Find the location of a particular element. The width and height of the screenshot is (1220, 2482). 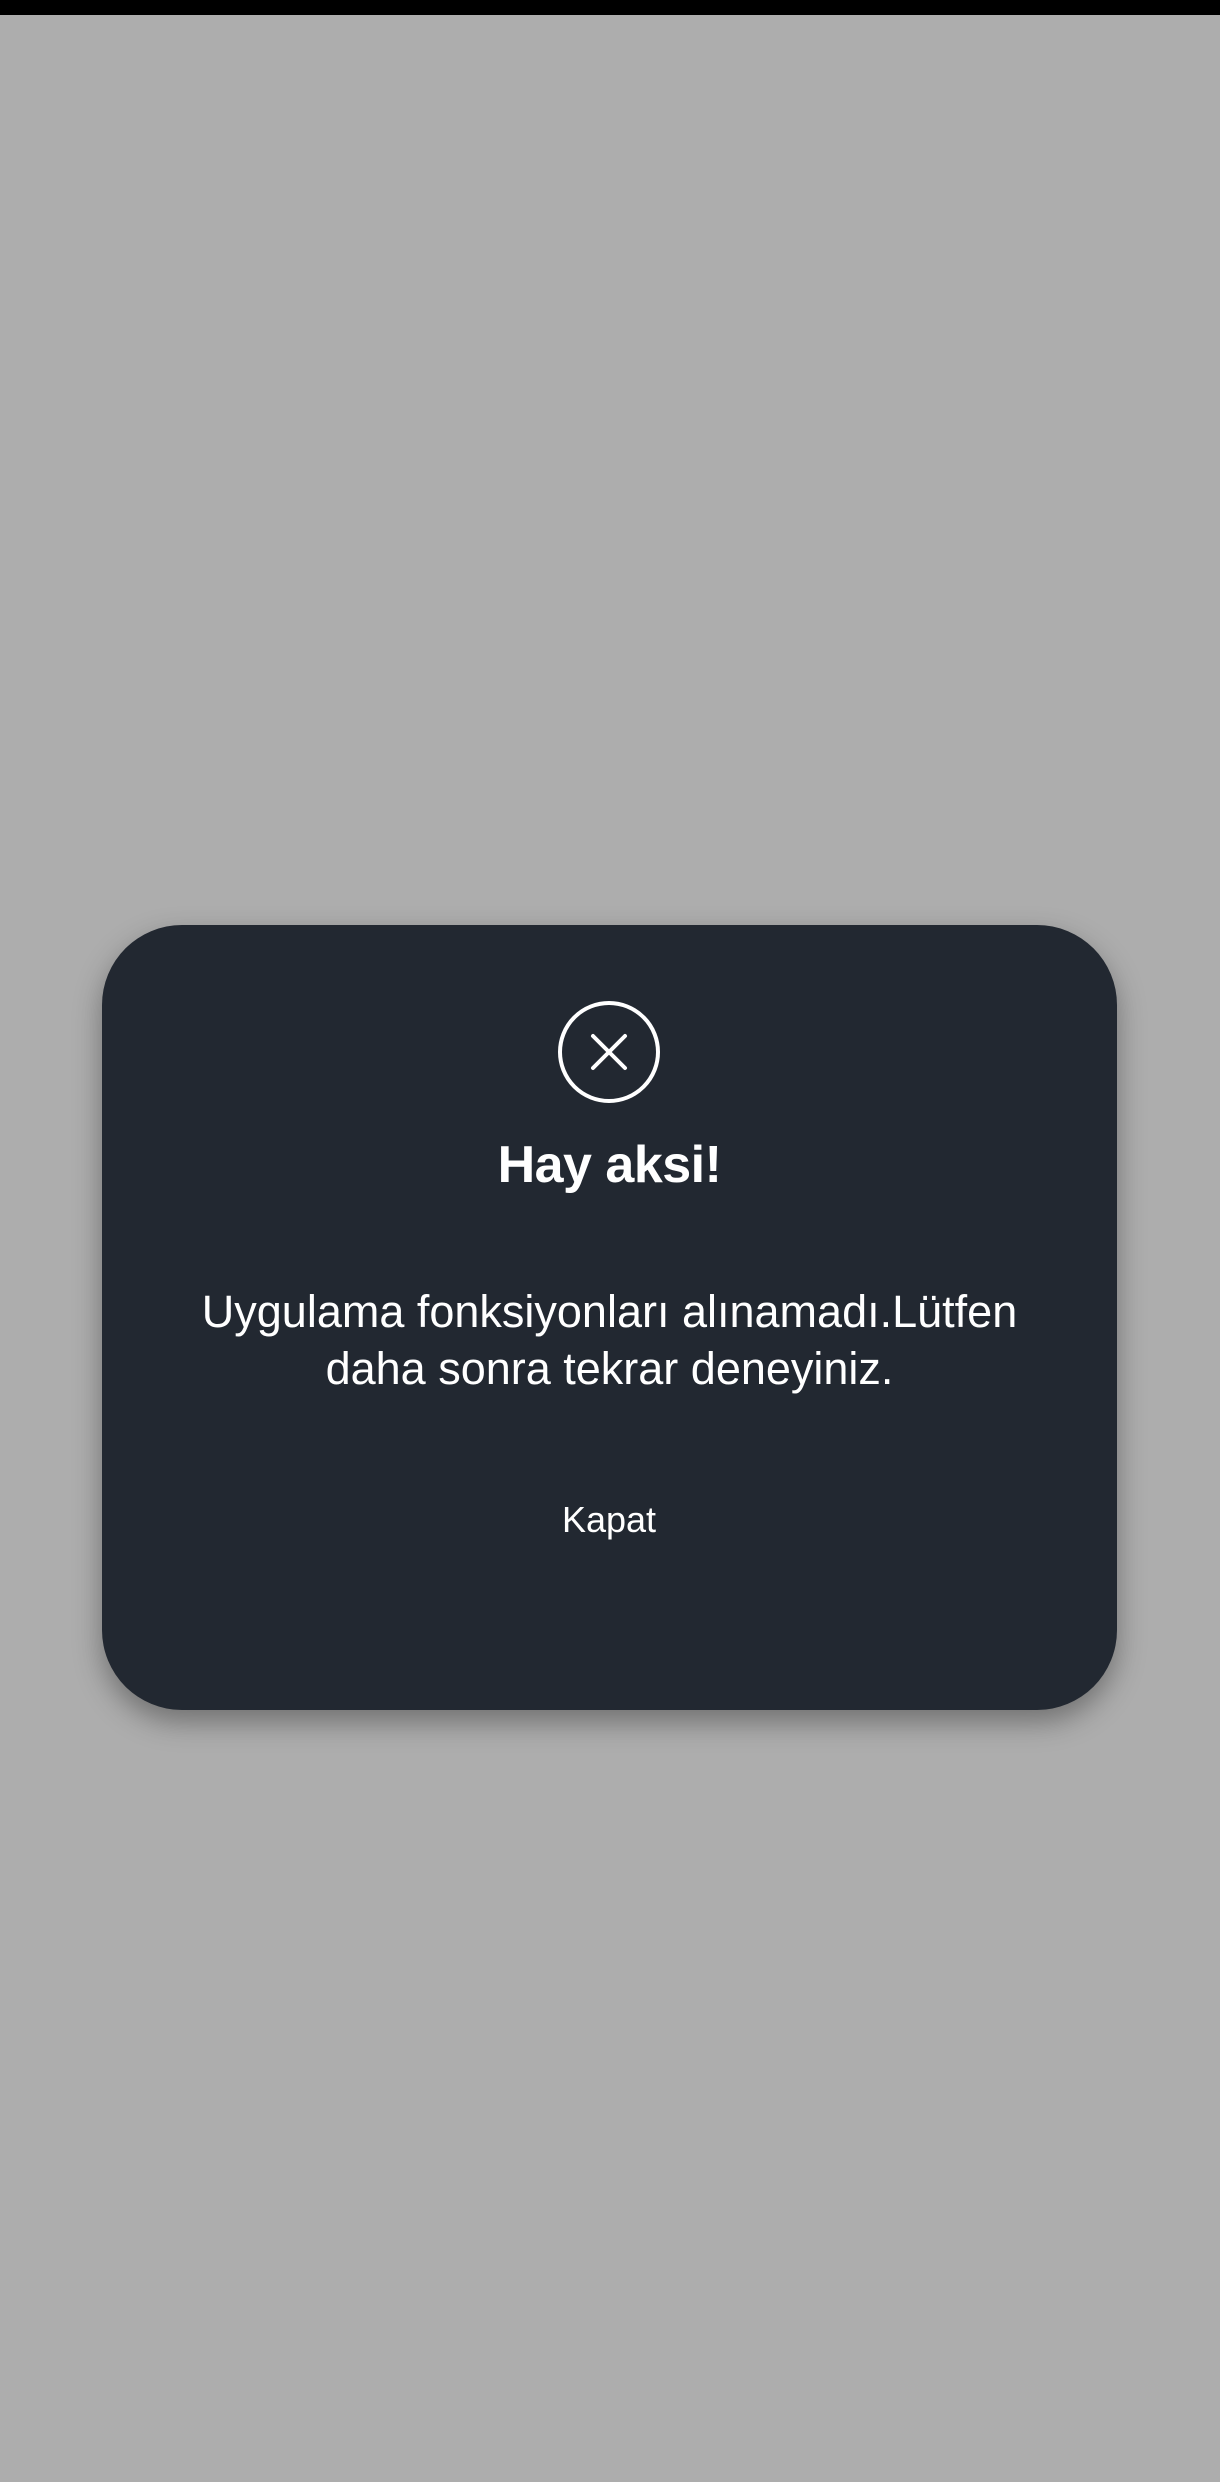

status-bar is located at coordinates (610, 7).